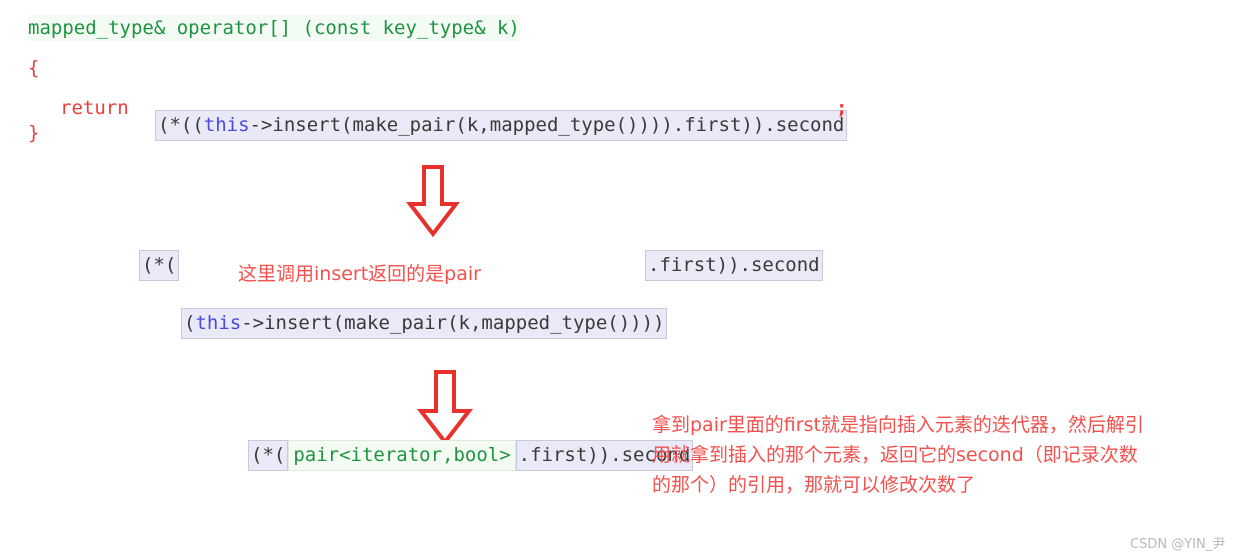 Image resolution: width=1235 pixels, height=557 pixels. What do you see at coordinates (94, 108) in the screenshot?
I see `return-keyword: return` at bounding box center [94, 108].